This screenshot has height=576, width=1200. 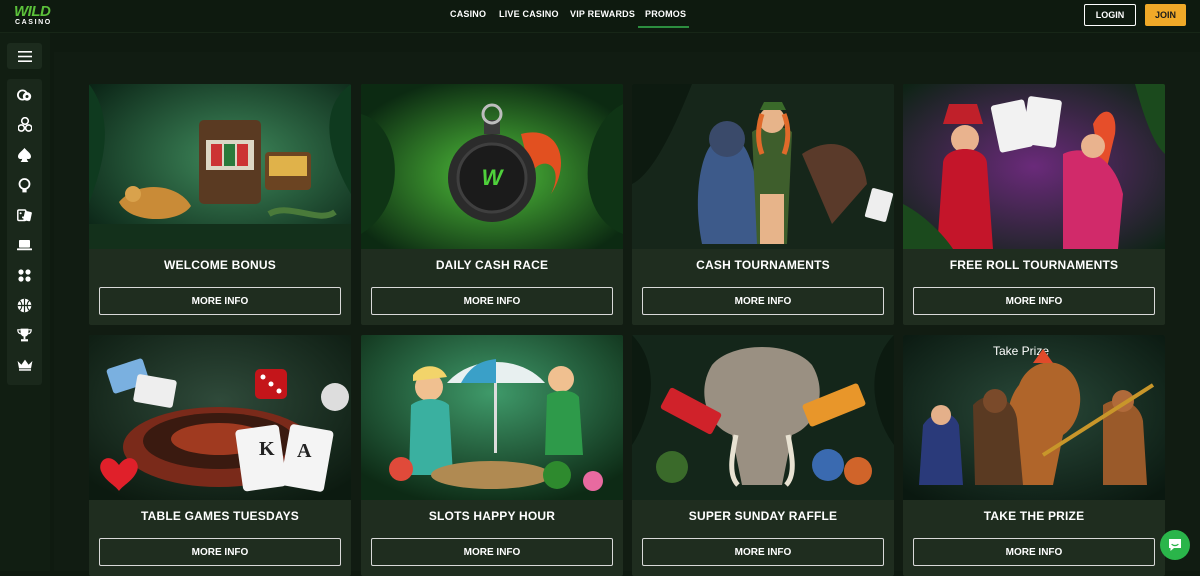 What do you see at coordinates (493, 177) in the screenshot?
I see `svg-text: W` at bounding box center [493, 177].